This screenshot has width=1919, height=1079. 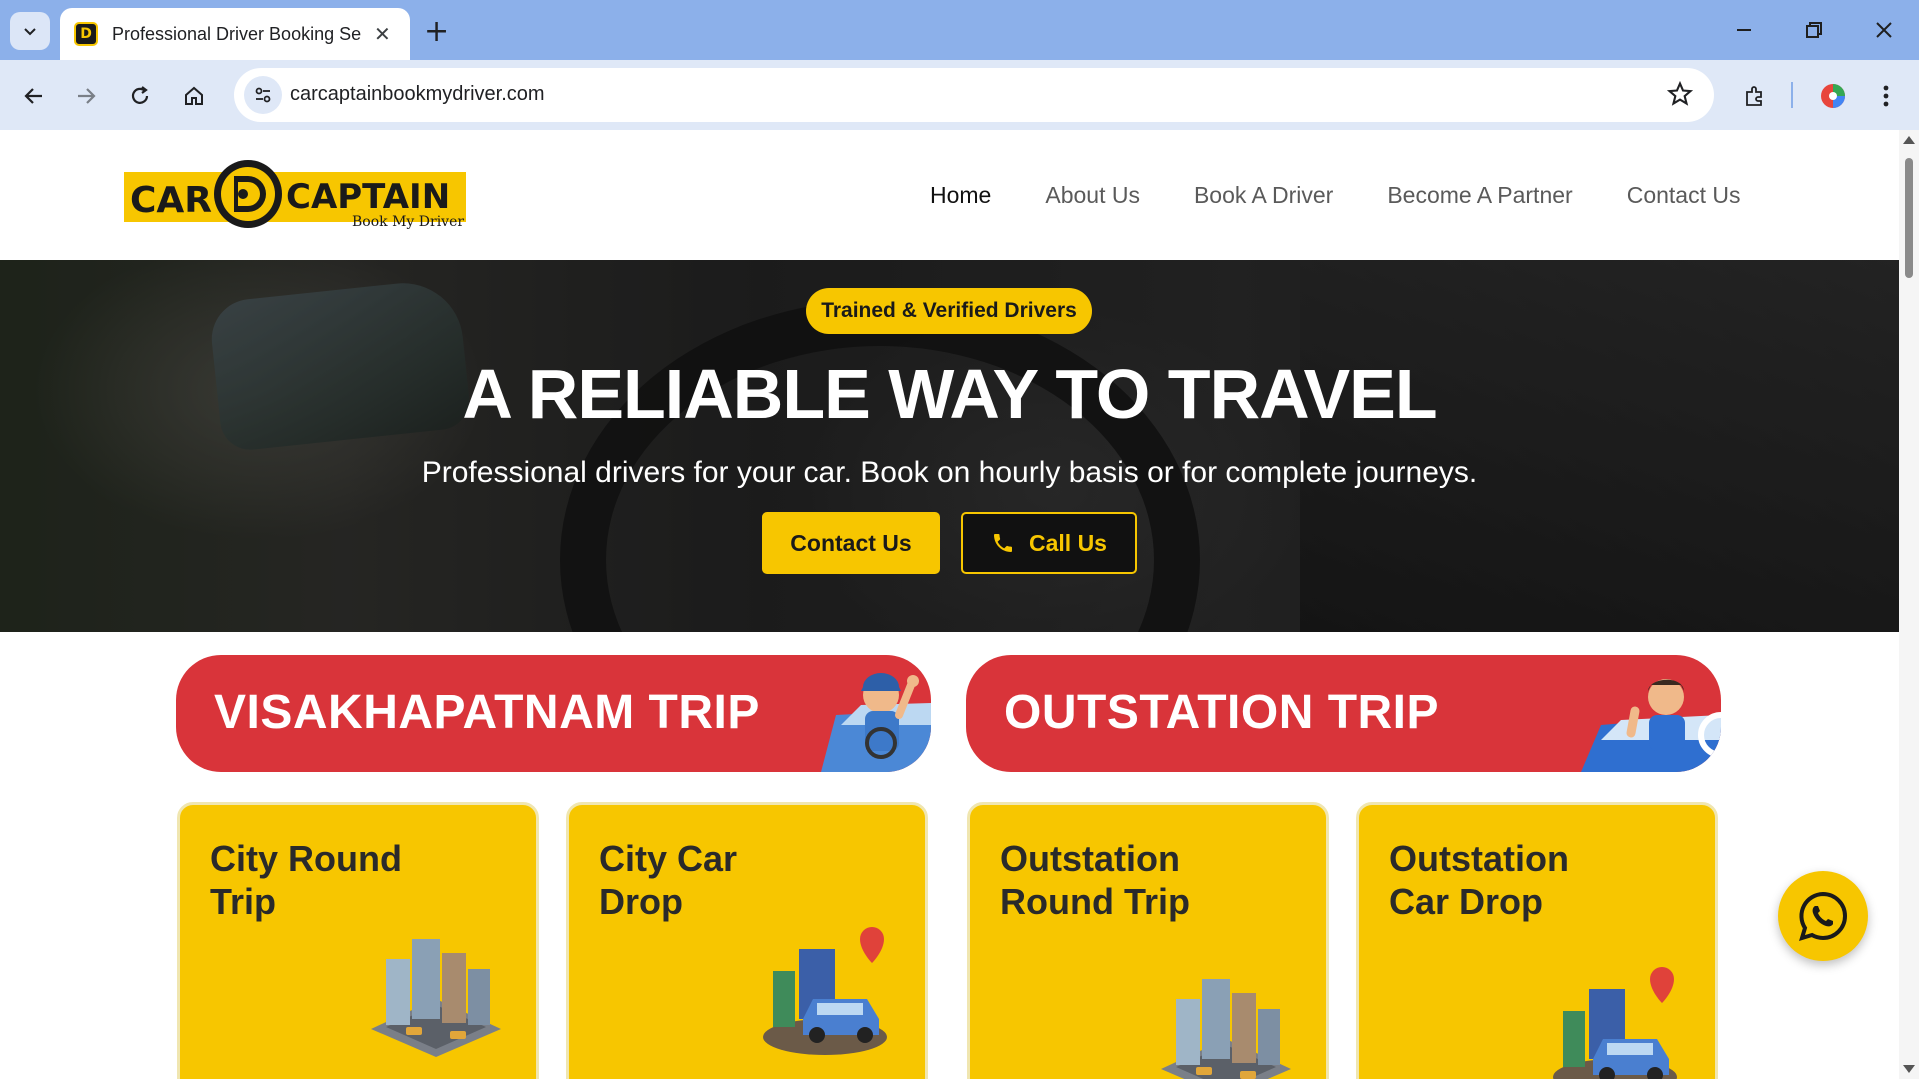 What do you see at coordinates (1095, 880) in the screenshot?
I see `outstation-round-trip-title: Outstation Round Trip` at bounding box center [1095, 880].